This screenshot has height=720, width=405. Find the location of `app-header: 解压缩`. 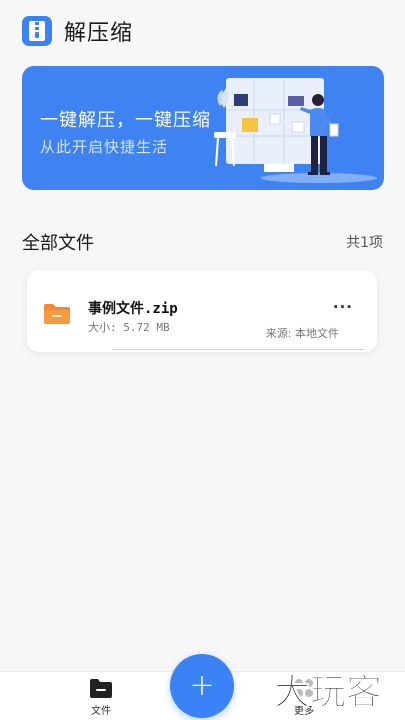

app-header: 解压缩 is located at coordinates (77, 31).